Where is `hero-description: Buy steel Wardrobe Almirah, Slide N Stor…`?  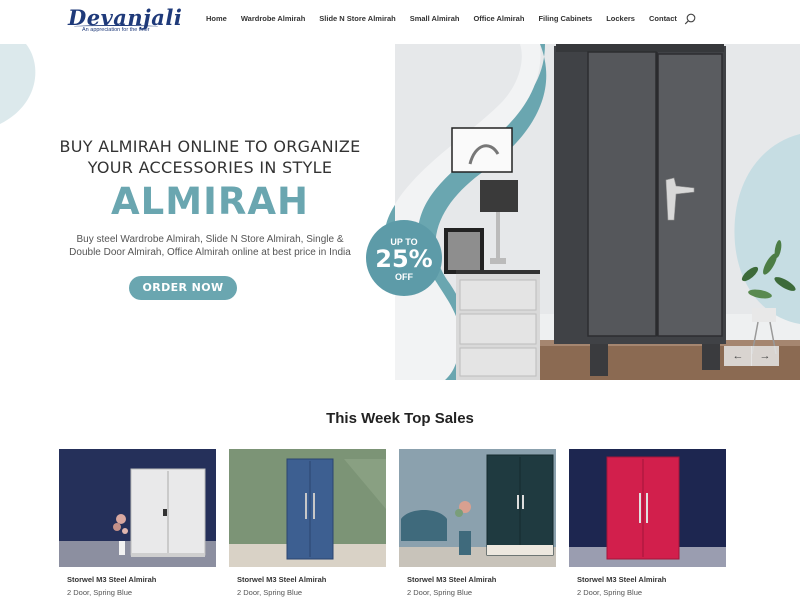 hero-description: Buy steel Wardrobe Almirah, Slide N Stor… is located at coordinates (210, 246).